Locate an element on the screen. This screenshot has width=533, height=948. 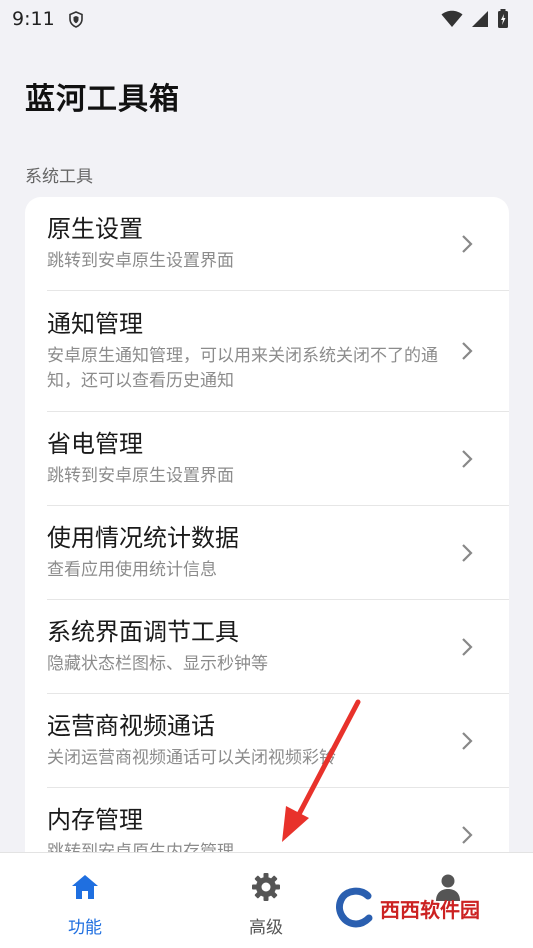
list-item-system-ui-tuner: 系统界面调节工具 隐藏状态栏图标、显示秒钟等 is located at coordinates (267, 646).